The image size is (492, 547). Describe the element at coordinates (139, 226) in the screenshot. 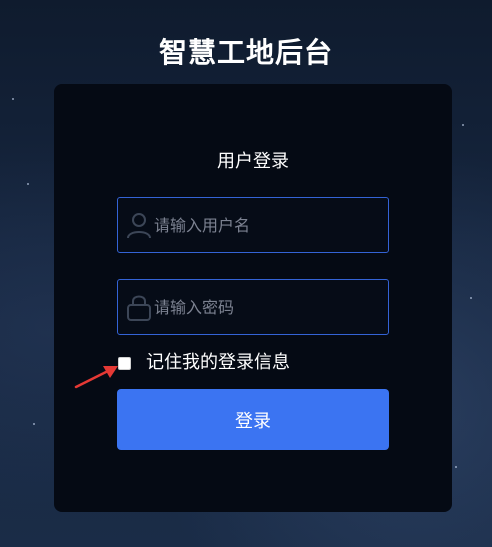

I see `user-icon` at that location.